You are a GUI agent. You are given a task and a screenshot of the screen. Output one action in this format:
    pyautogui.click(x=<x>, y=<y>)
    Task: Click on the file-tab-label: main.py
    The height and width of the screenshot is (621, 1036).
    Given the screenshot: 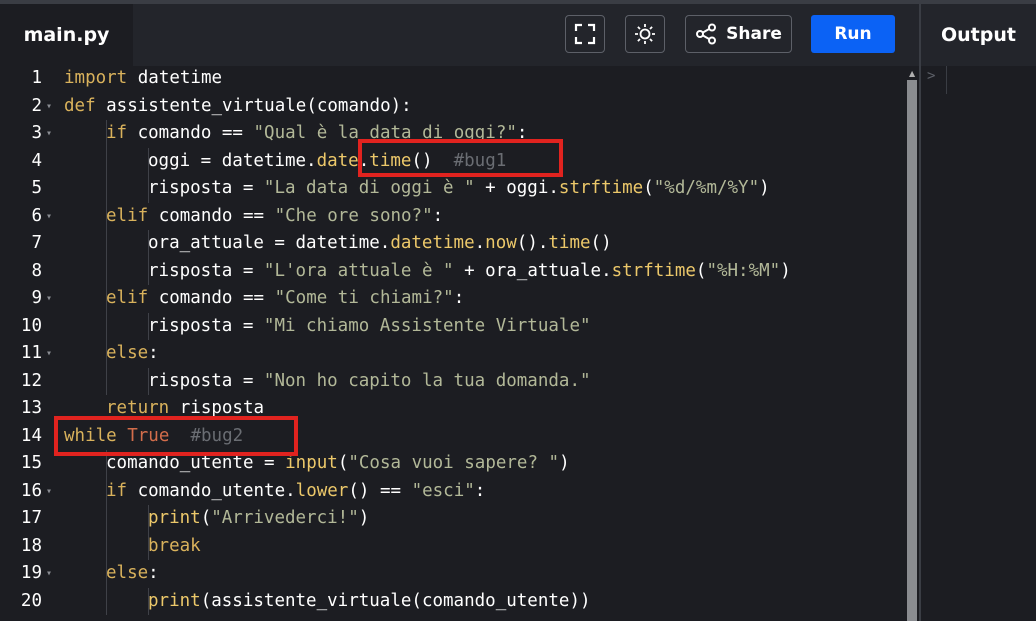 What is the action you would take?
    pyautogui.click(x=66, y=35)
    